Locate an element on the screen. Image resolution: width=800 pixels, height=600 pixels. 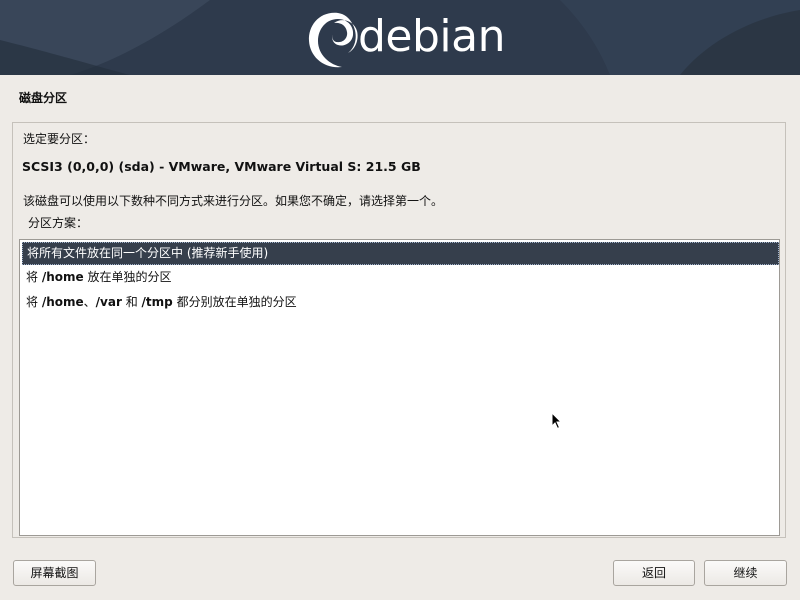
page-title: 磁盘分区 is located at coordinates (43, 98).